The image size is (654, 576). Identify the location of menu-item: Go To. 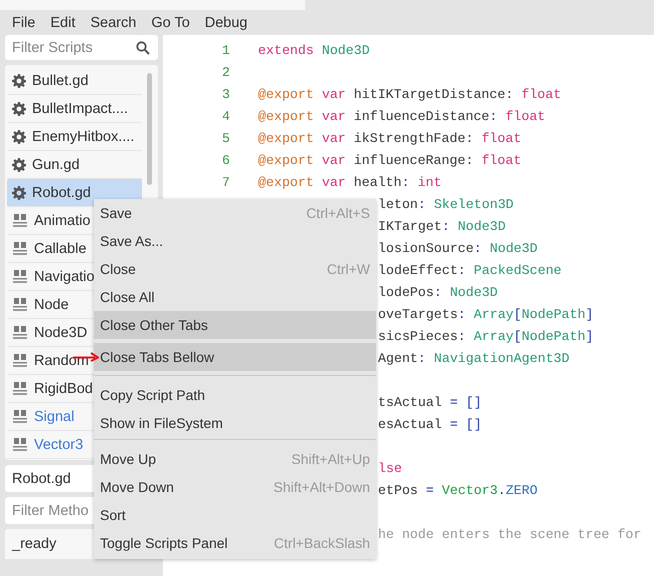
(170, 22).